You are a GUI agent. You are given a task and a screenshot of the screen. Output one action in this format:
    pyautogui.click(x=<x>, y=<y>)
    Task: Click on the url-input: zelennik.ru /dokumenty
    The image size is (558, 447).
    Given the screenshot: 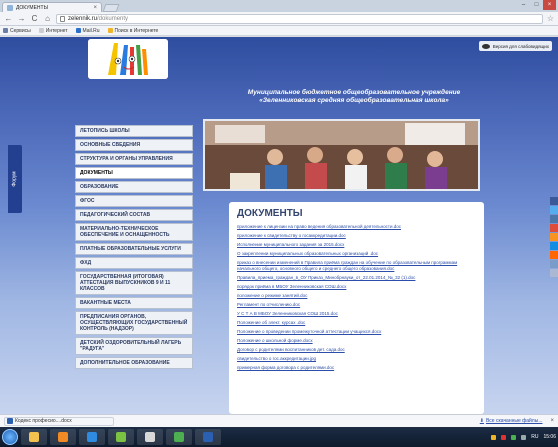 What is the action you would take?
    pyautogui.click(x=299, y=18)
    